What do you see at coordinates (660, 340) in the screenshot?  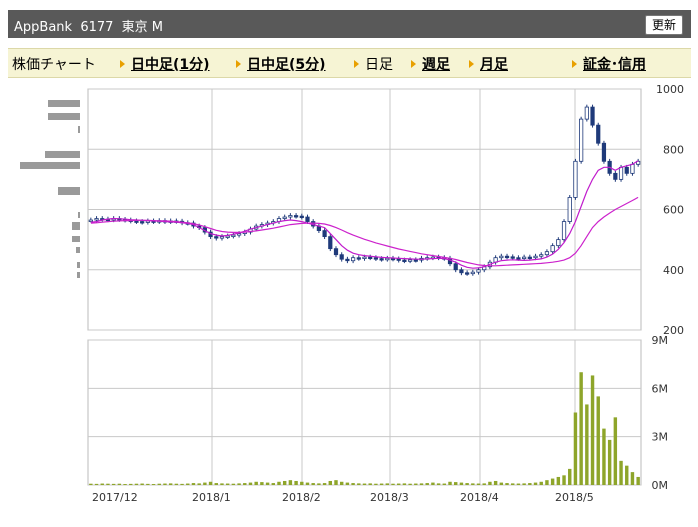 I see `volume-y-tick-label: 9M` at bounding box center [660, 340].